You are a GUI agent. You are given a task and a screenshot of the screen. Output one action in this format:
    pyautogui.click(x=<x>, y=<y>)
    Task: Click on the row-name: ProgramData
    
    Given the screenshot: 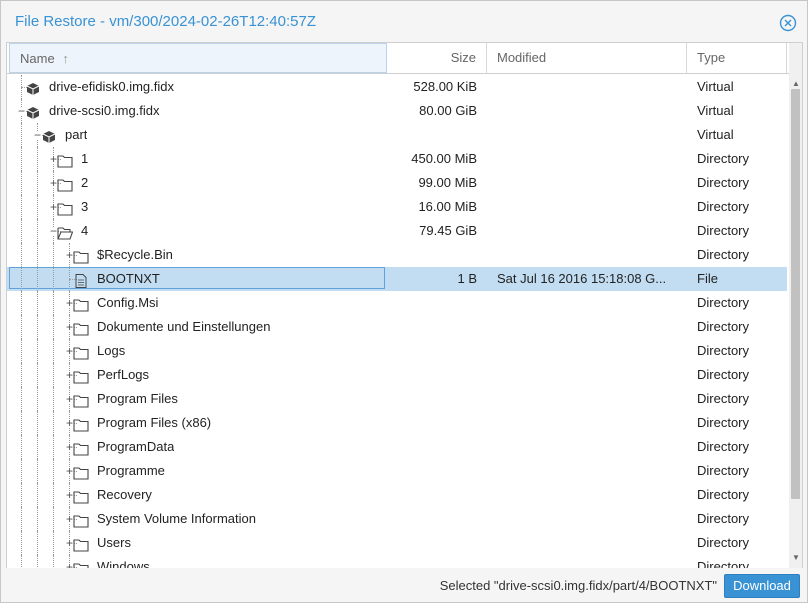 What is the action you would take?
    pyautogui.click(x=136, y=446)
    